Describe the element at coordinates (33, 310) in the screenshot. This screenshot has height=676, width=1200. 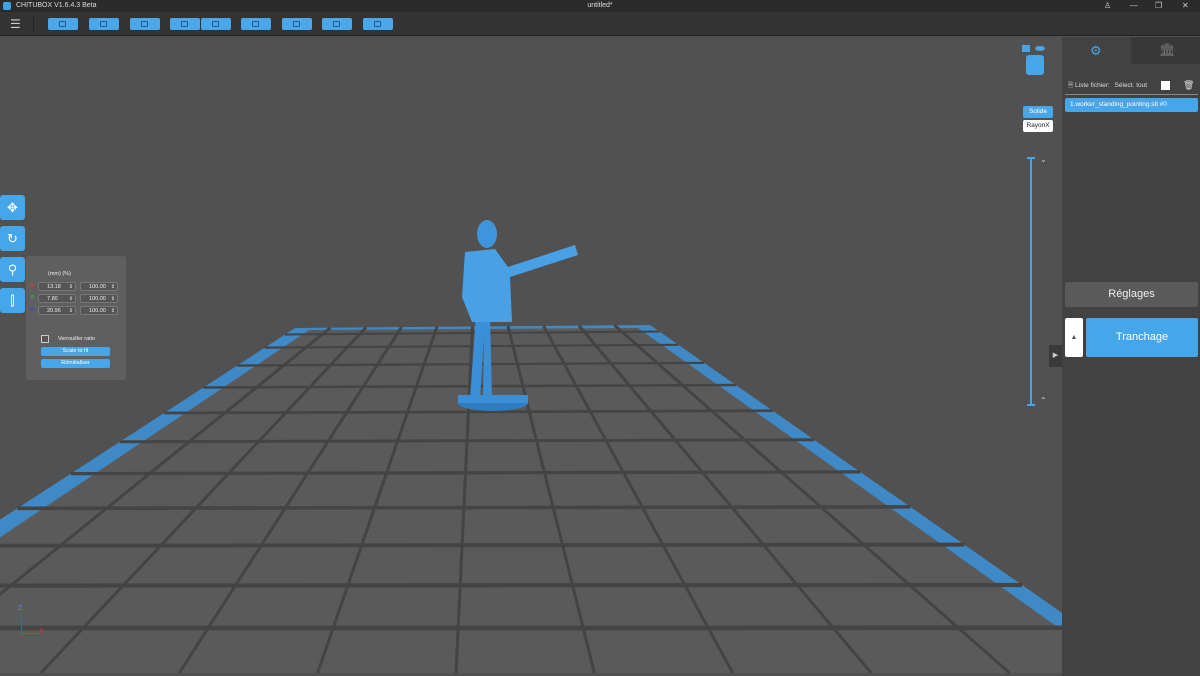
I see `axis-label: Z:` at that location.